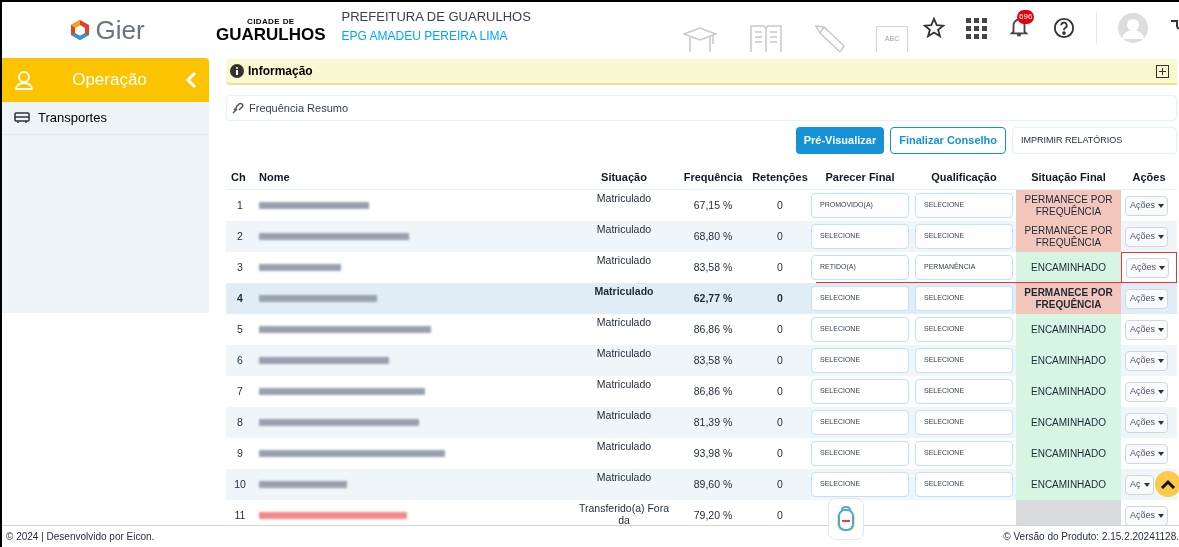 This screenshot has height=547, width=1179. Describe the element at coordinates (425, 36) in the screenshot. I see `school-name: EPG AMADEU PEREIRA LIMA` at that location.